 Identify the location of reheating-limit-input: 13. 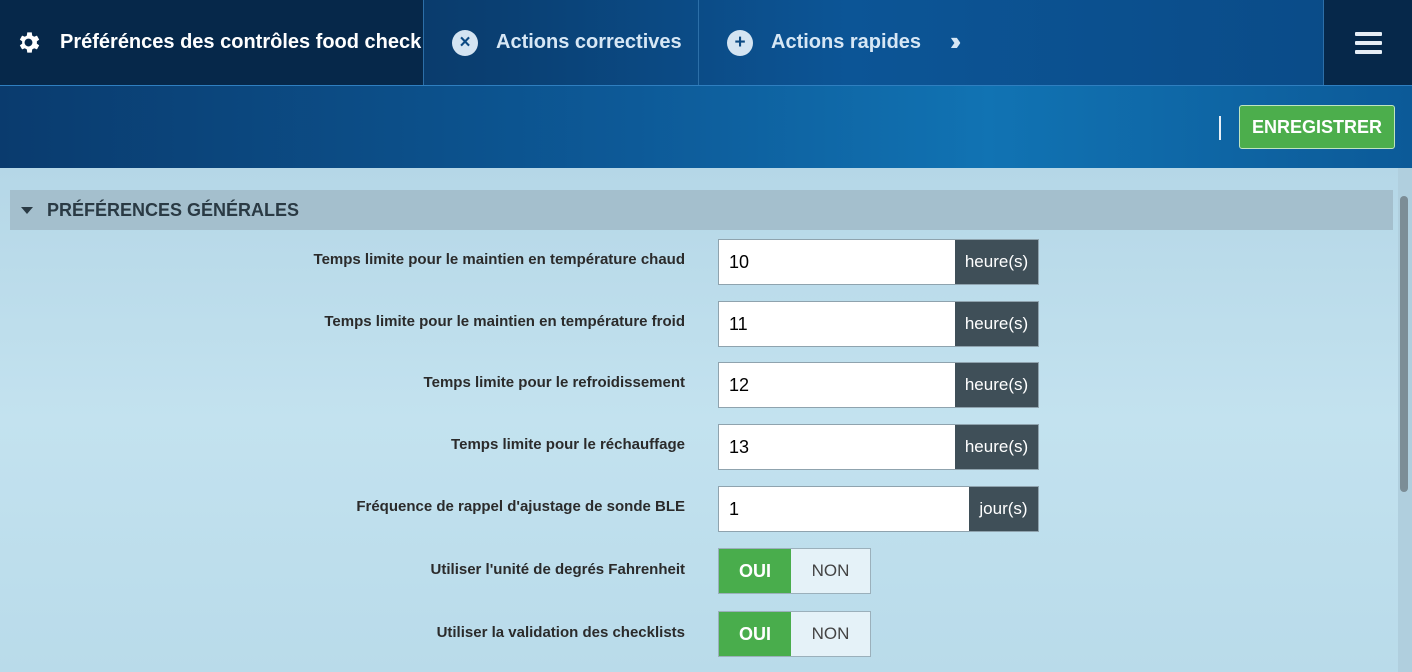
(837, 447).